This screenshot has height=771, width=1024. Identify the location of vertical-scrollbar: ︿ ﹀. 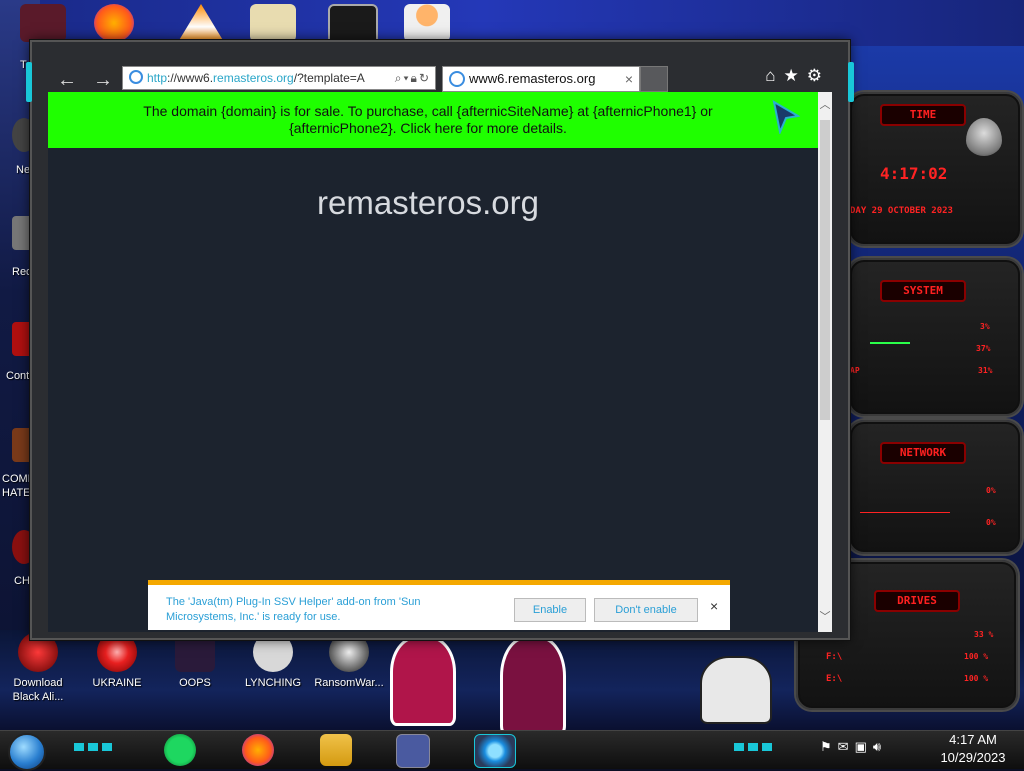
(825, 362).